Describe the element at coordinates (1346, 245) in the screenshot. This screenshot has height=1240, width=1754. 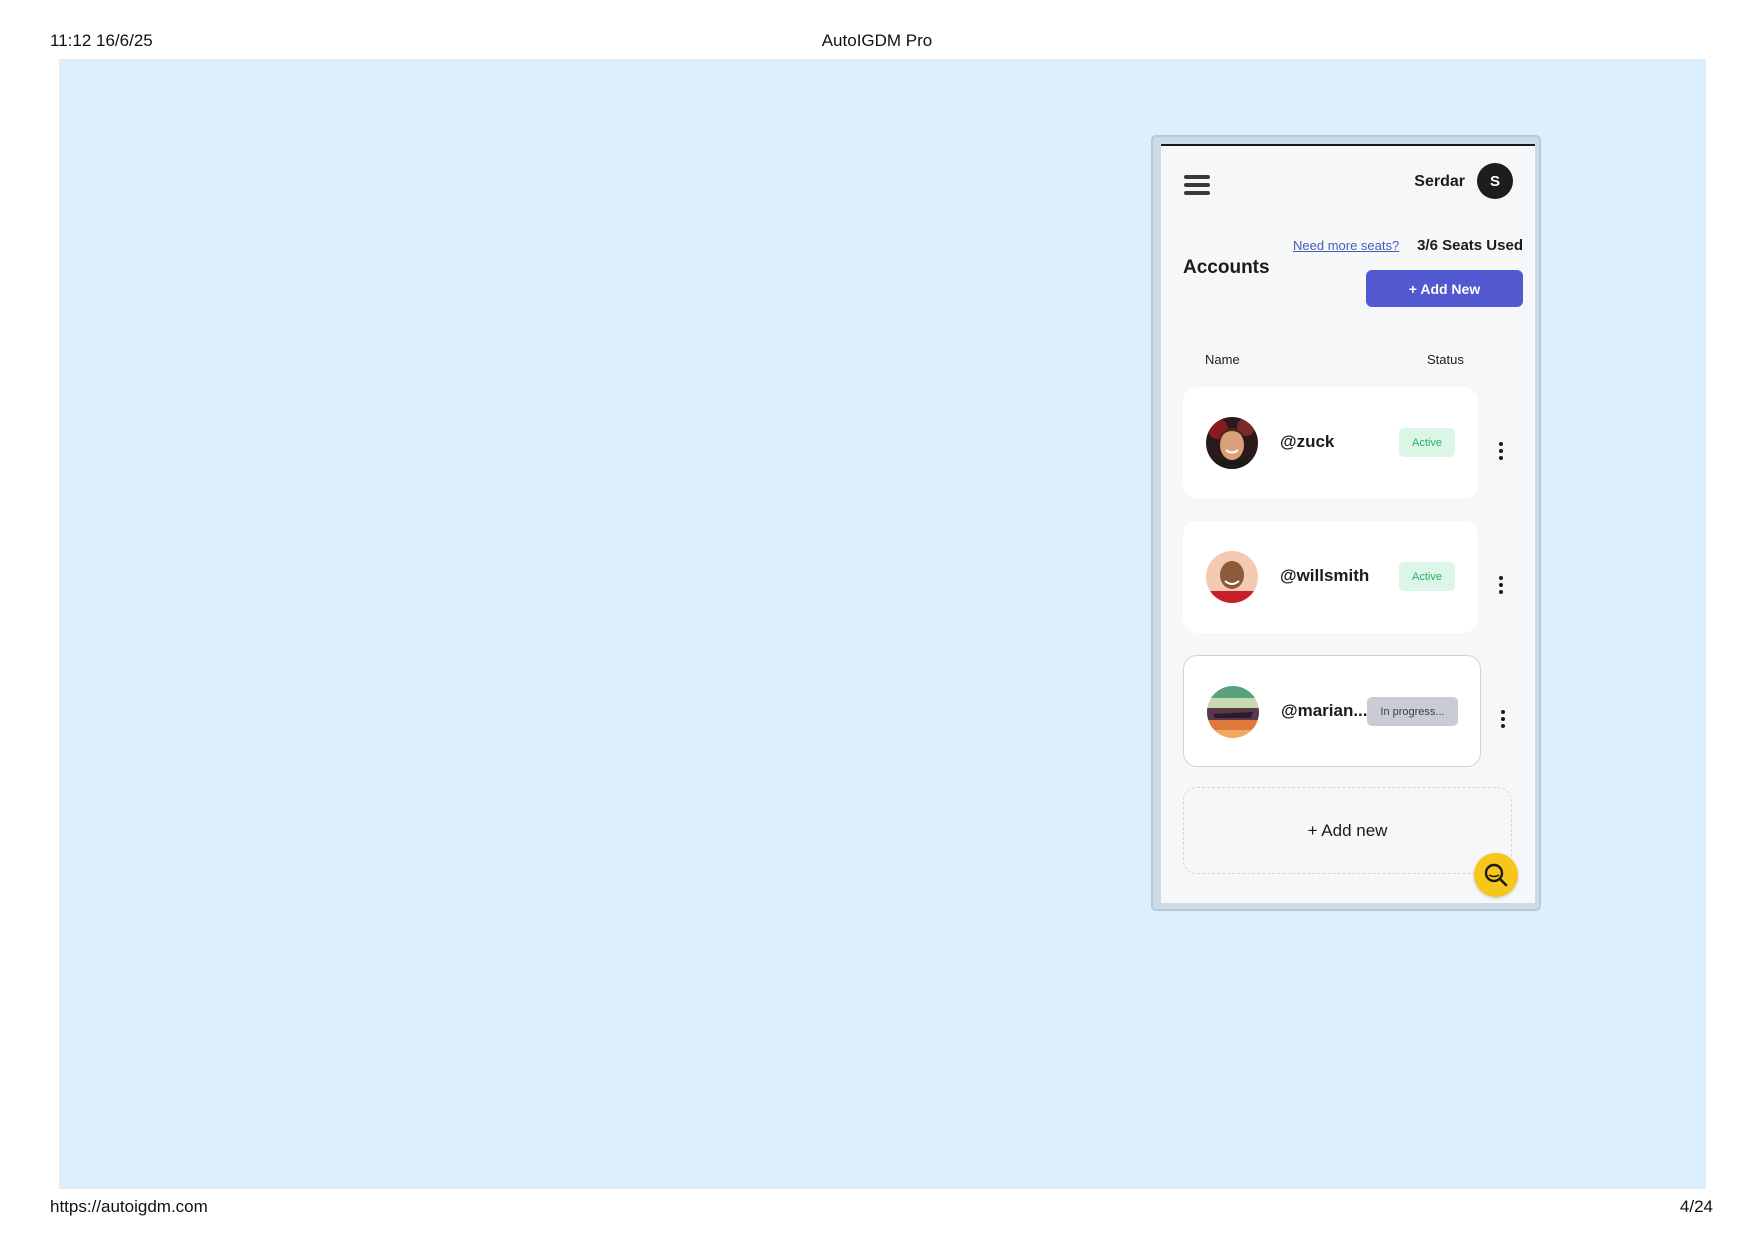
I see `need-more-seats-link: Need more seats?` at that location.